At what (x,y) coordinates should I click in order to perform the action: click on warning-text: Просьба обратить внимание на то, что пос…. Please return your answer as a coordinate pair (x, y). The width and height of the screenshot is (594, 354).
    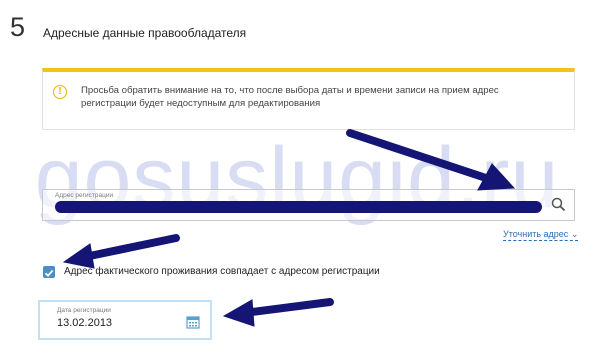
    Looking at the image, I should click on (290, 97).